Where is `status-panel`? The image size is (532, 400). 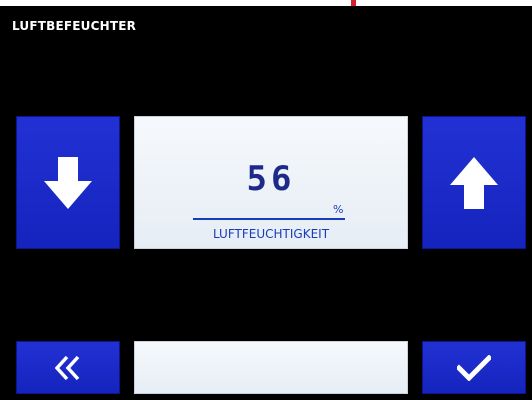 status-panel is located at coordinates (271, 367).